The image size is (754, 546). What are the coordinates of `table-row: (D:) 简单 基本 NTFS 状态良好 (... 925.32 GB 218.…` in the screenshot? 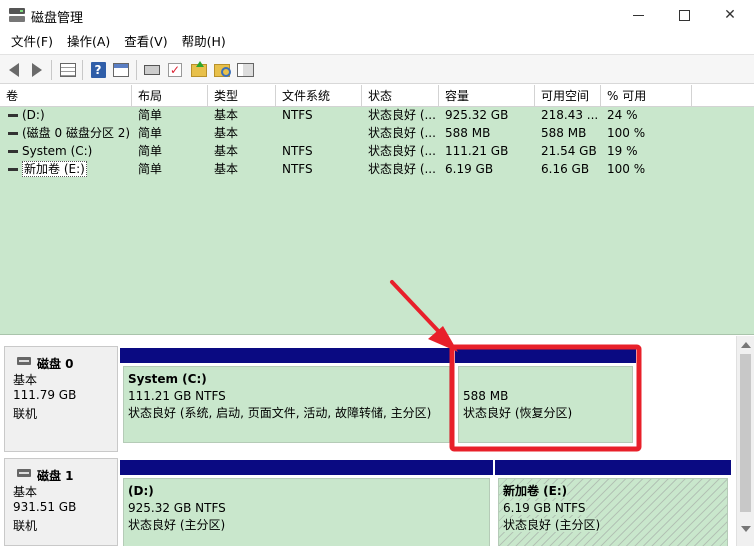 It's located at (377, 115).